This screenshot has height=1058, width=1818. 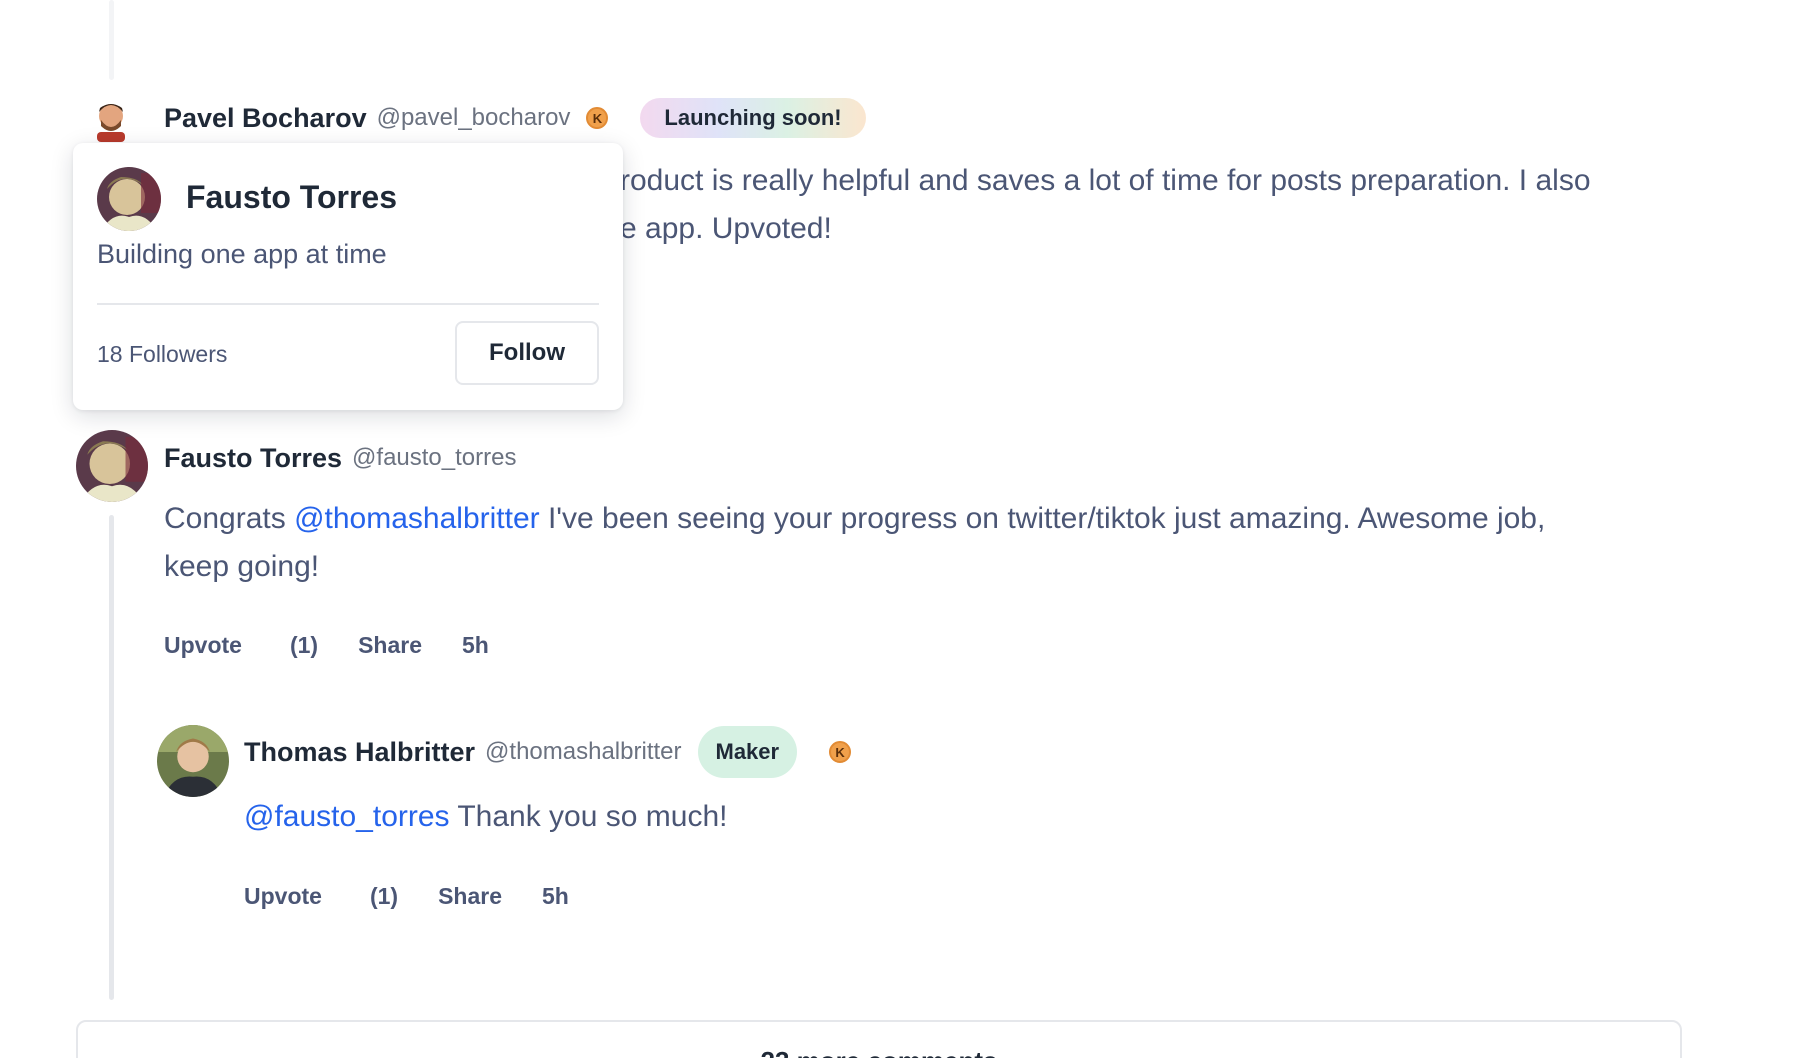 I want to click on author-name: Thomas Halbritter, so click(x=359, y=752).